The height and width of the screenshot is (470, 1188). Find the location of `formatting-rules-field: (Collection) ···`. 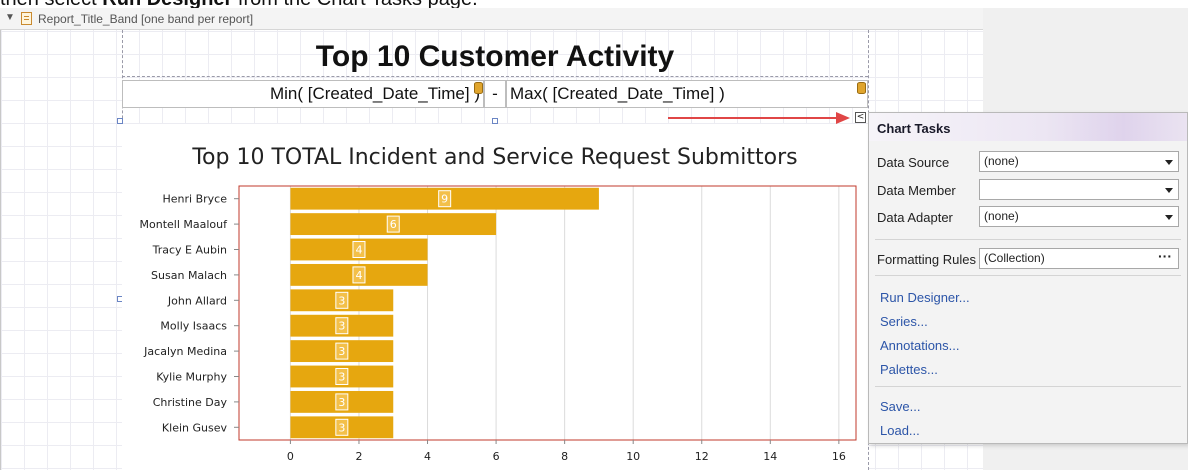

formatting-rules-field: (Collection) ··· is located at coordinates (1079, 258).